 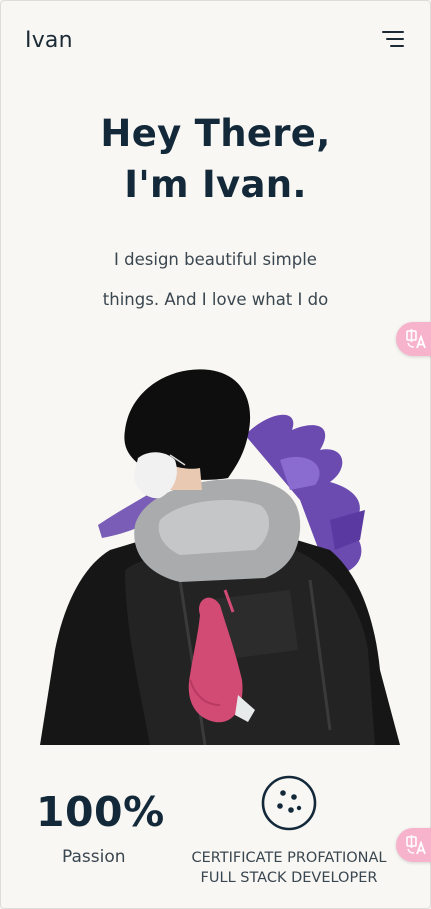 What do you see at coordinates (94, 857) in the screenshot?
I see `passion-label: Passion` at bounding box center [94, 857].